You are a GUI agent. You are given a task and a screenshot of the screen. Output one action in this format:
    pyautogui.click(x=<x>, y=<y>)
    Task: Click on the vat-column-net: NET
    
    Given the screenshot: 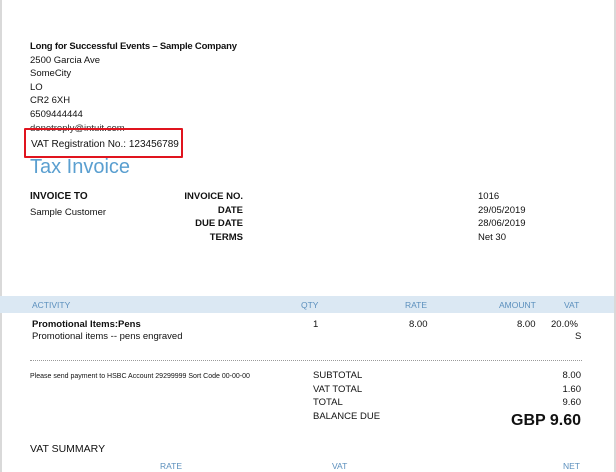 What is the action you would take?
    pyautogui.click(x=571, y=466)
    